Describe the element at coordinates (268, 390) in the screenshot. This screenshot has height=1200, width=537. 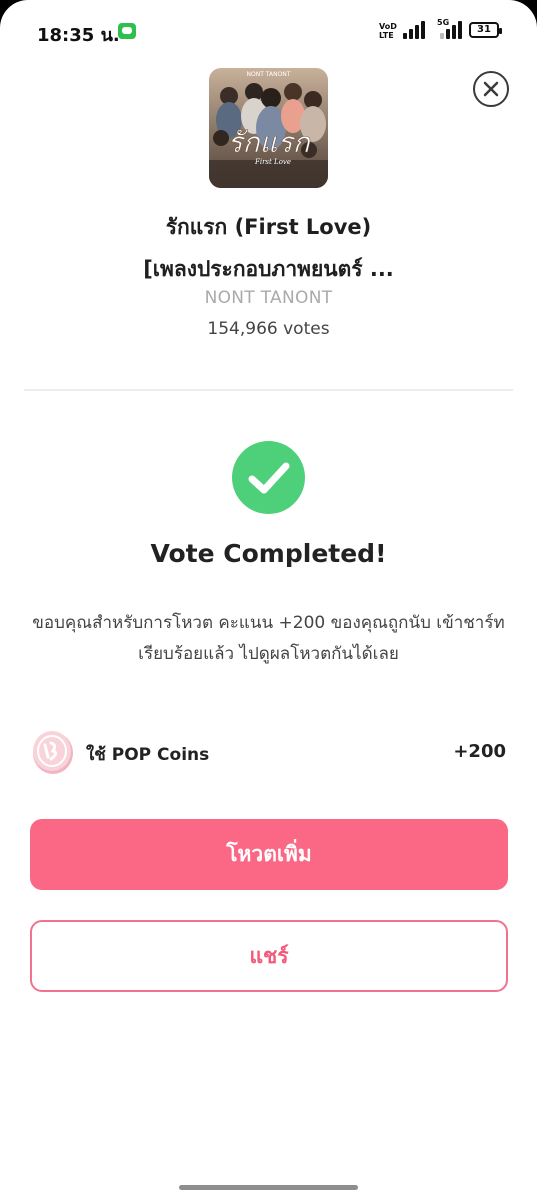
I see `divider` at that location.